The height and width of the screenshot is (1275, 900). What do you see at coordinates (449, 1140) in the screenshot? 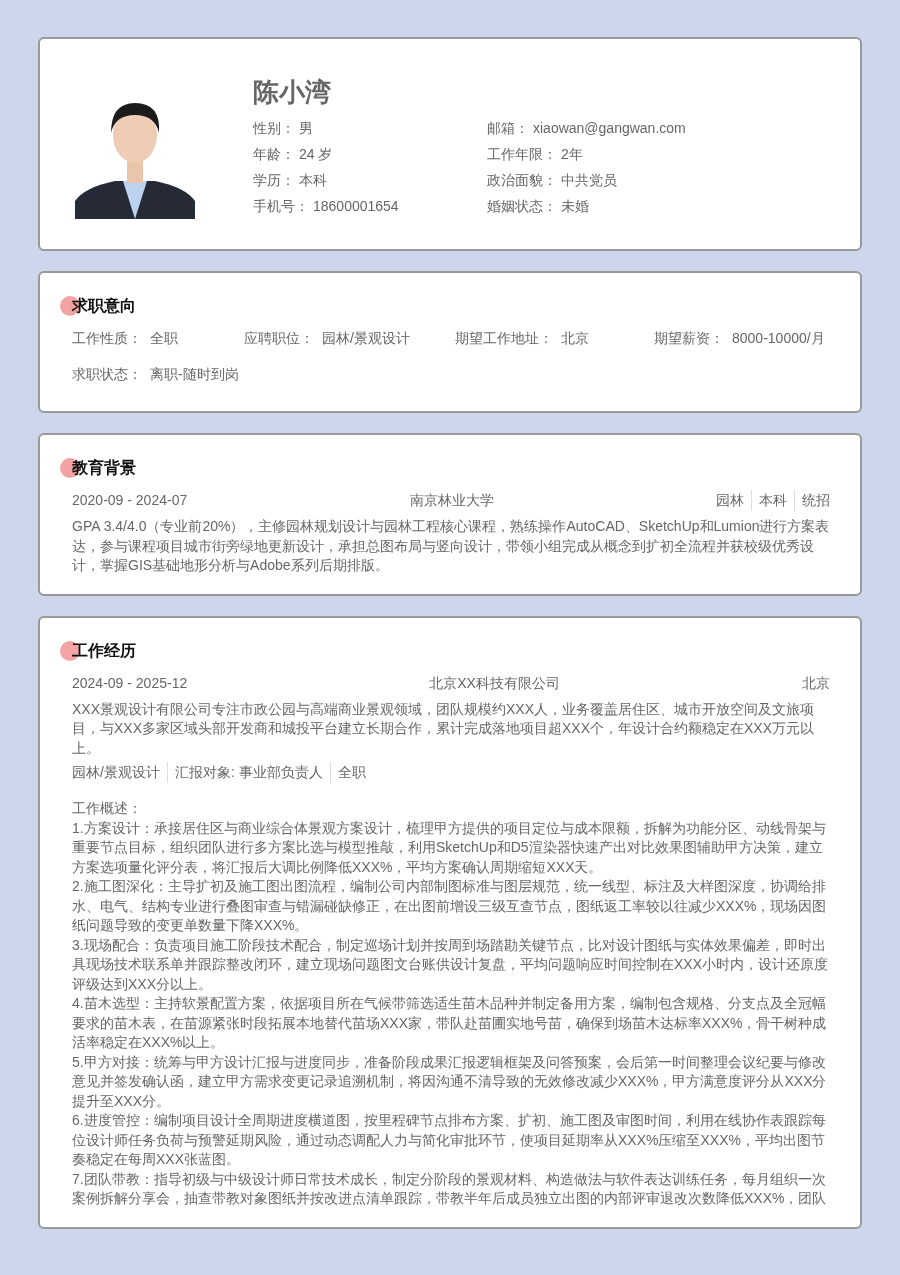
I see `duty-item: 6.进度管控：编制项目设计全周期进度横道图，按里程碑节点排布方案、扩初、施工图及审图时间，利用在线协作表跟踪每位设计师任务负荷与预警延期风险，通过动态调配人力与简化审批环节，使项目延期率从XXX%压缩至XXX%，平均出图节奏稳定在每周XXX张蓝图。` at bounding box center [449, 1140].